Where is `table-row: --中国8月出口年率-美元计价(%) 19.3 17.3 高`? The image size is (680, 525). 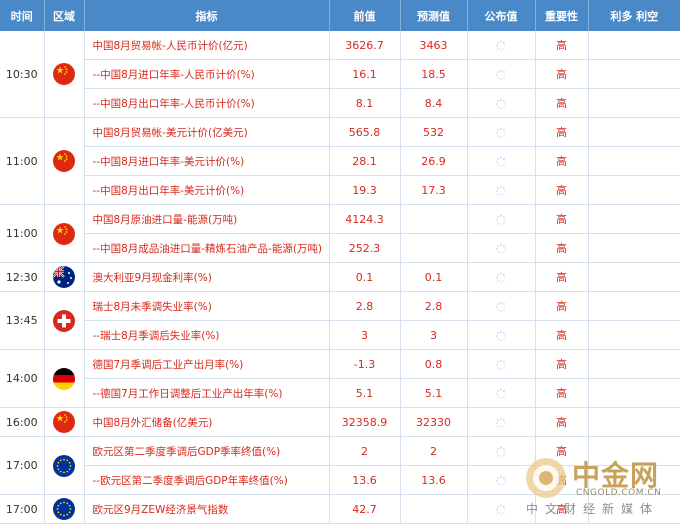
table-row: --中国8月出口年率-美元计价(%) 19.3 17.3 高 is located at coordinates (340, 190).